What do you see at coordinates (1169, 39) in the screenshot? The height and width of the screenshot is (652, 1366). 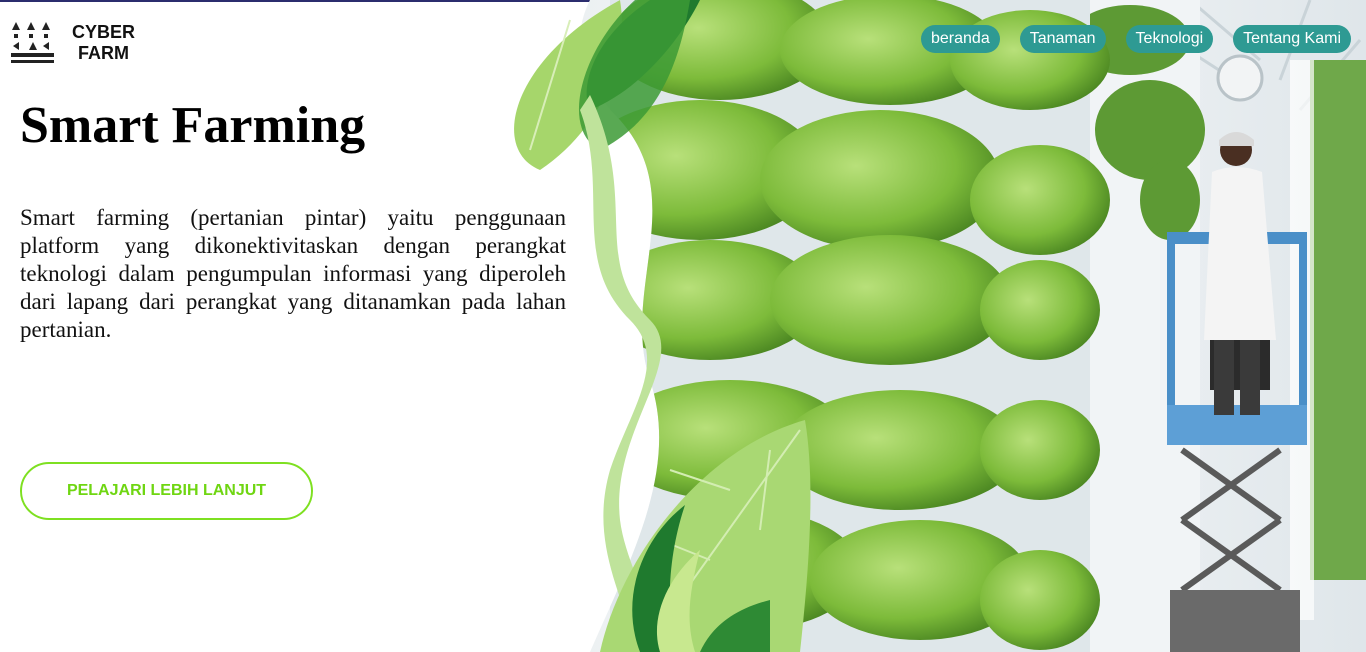 I see `nav-item-teknologi: Teknologi` at bounding box center [1169, 39].